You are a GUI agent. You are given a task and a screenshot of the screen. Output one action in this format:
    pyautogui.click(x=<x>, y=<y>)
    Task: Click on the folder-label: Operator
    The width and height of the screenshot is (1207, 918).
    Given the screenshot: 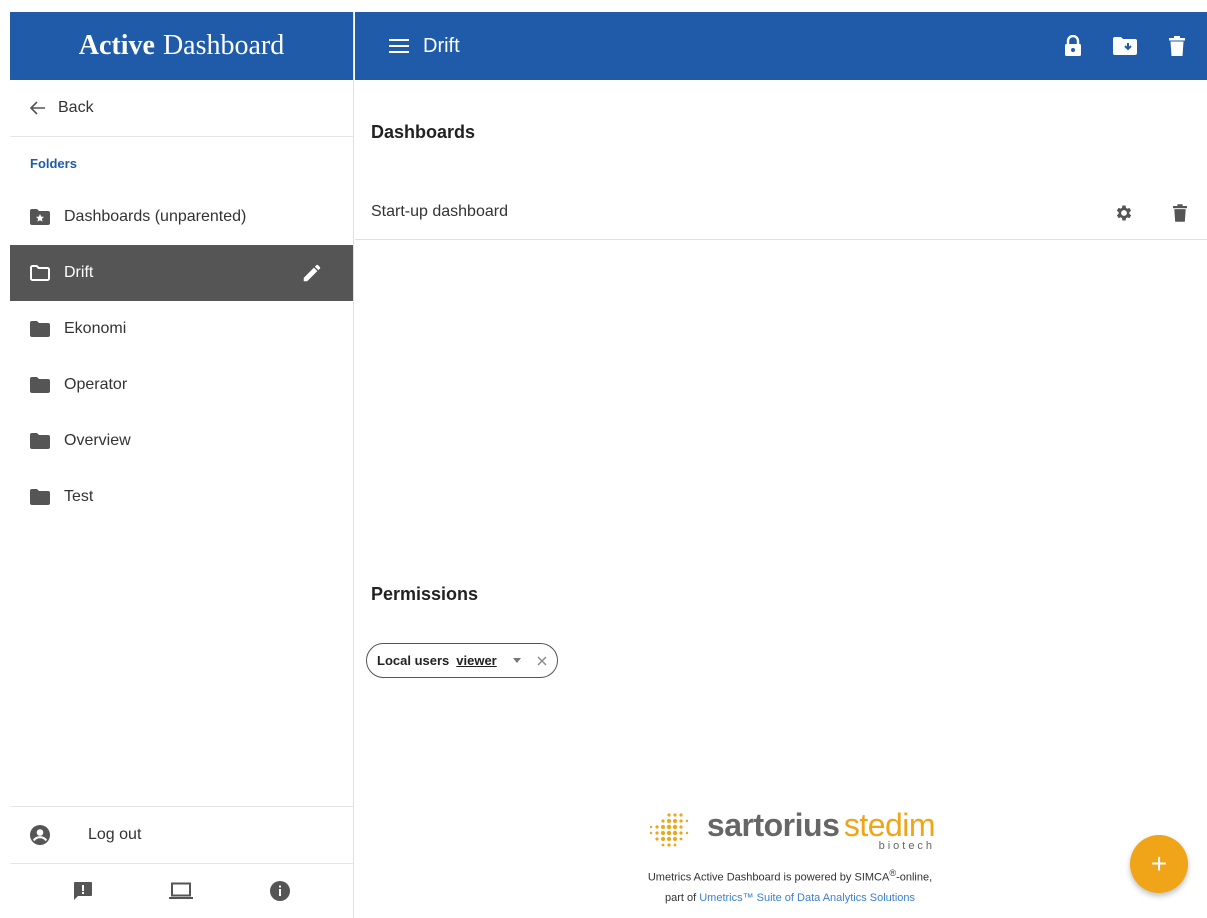 What is the action you would take?
    pyautogui.click(x=96, y=384)
    